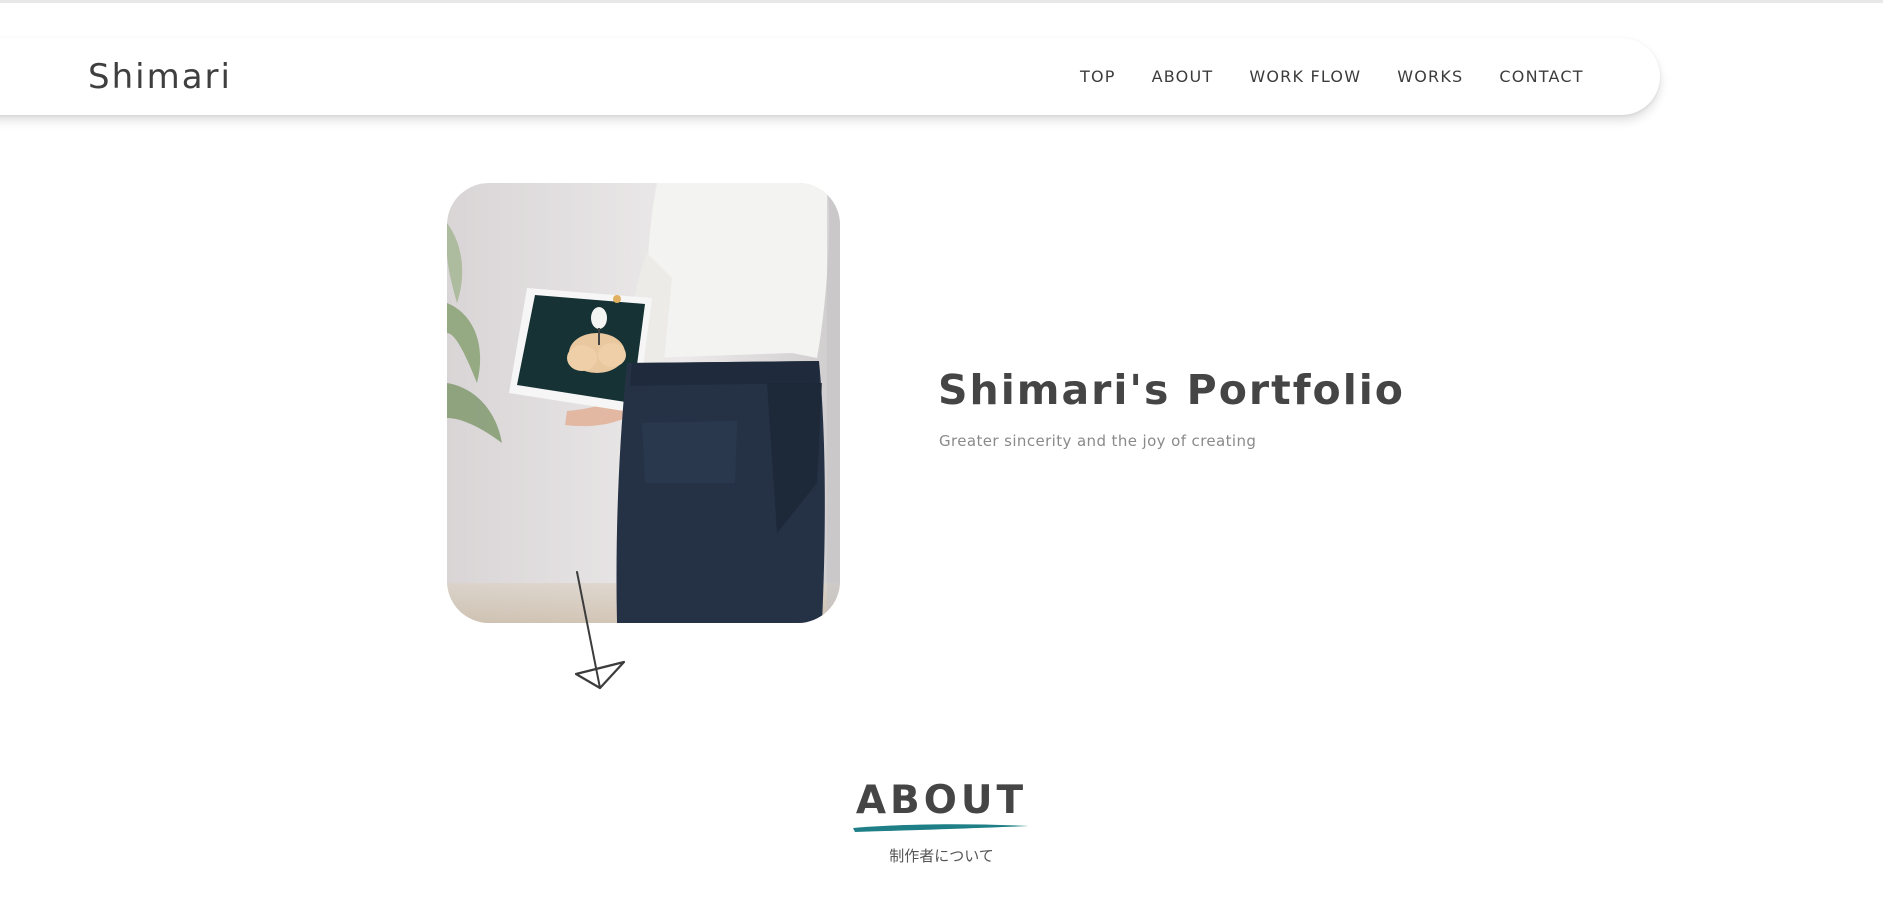 The image size is (1883, 904). What do you see at coordinates (941, 1) in the screenshot?
I see `top-divider` at bounding box center [941, 1].